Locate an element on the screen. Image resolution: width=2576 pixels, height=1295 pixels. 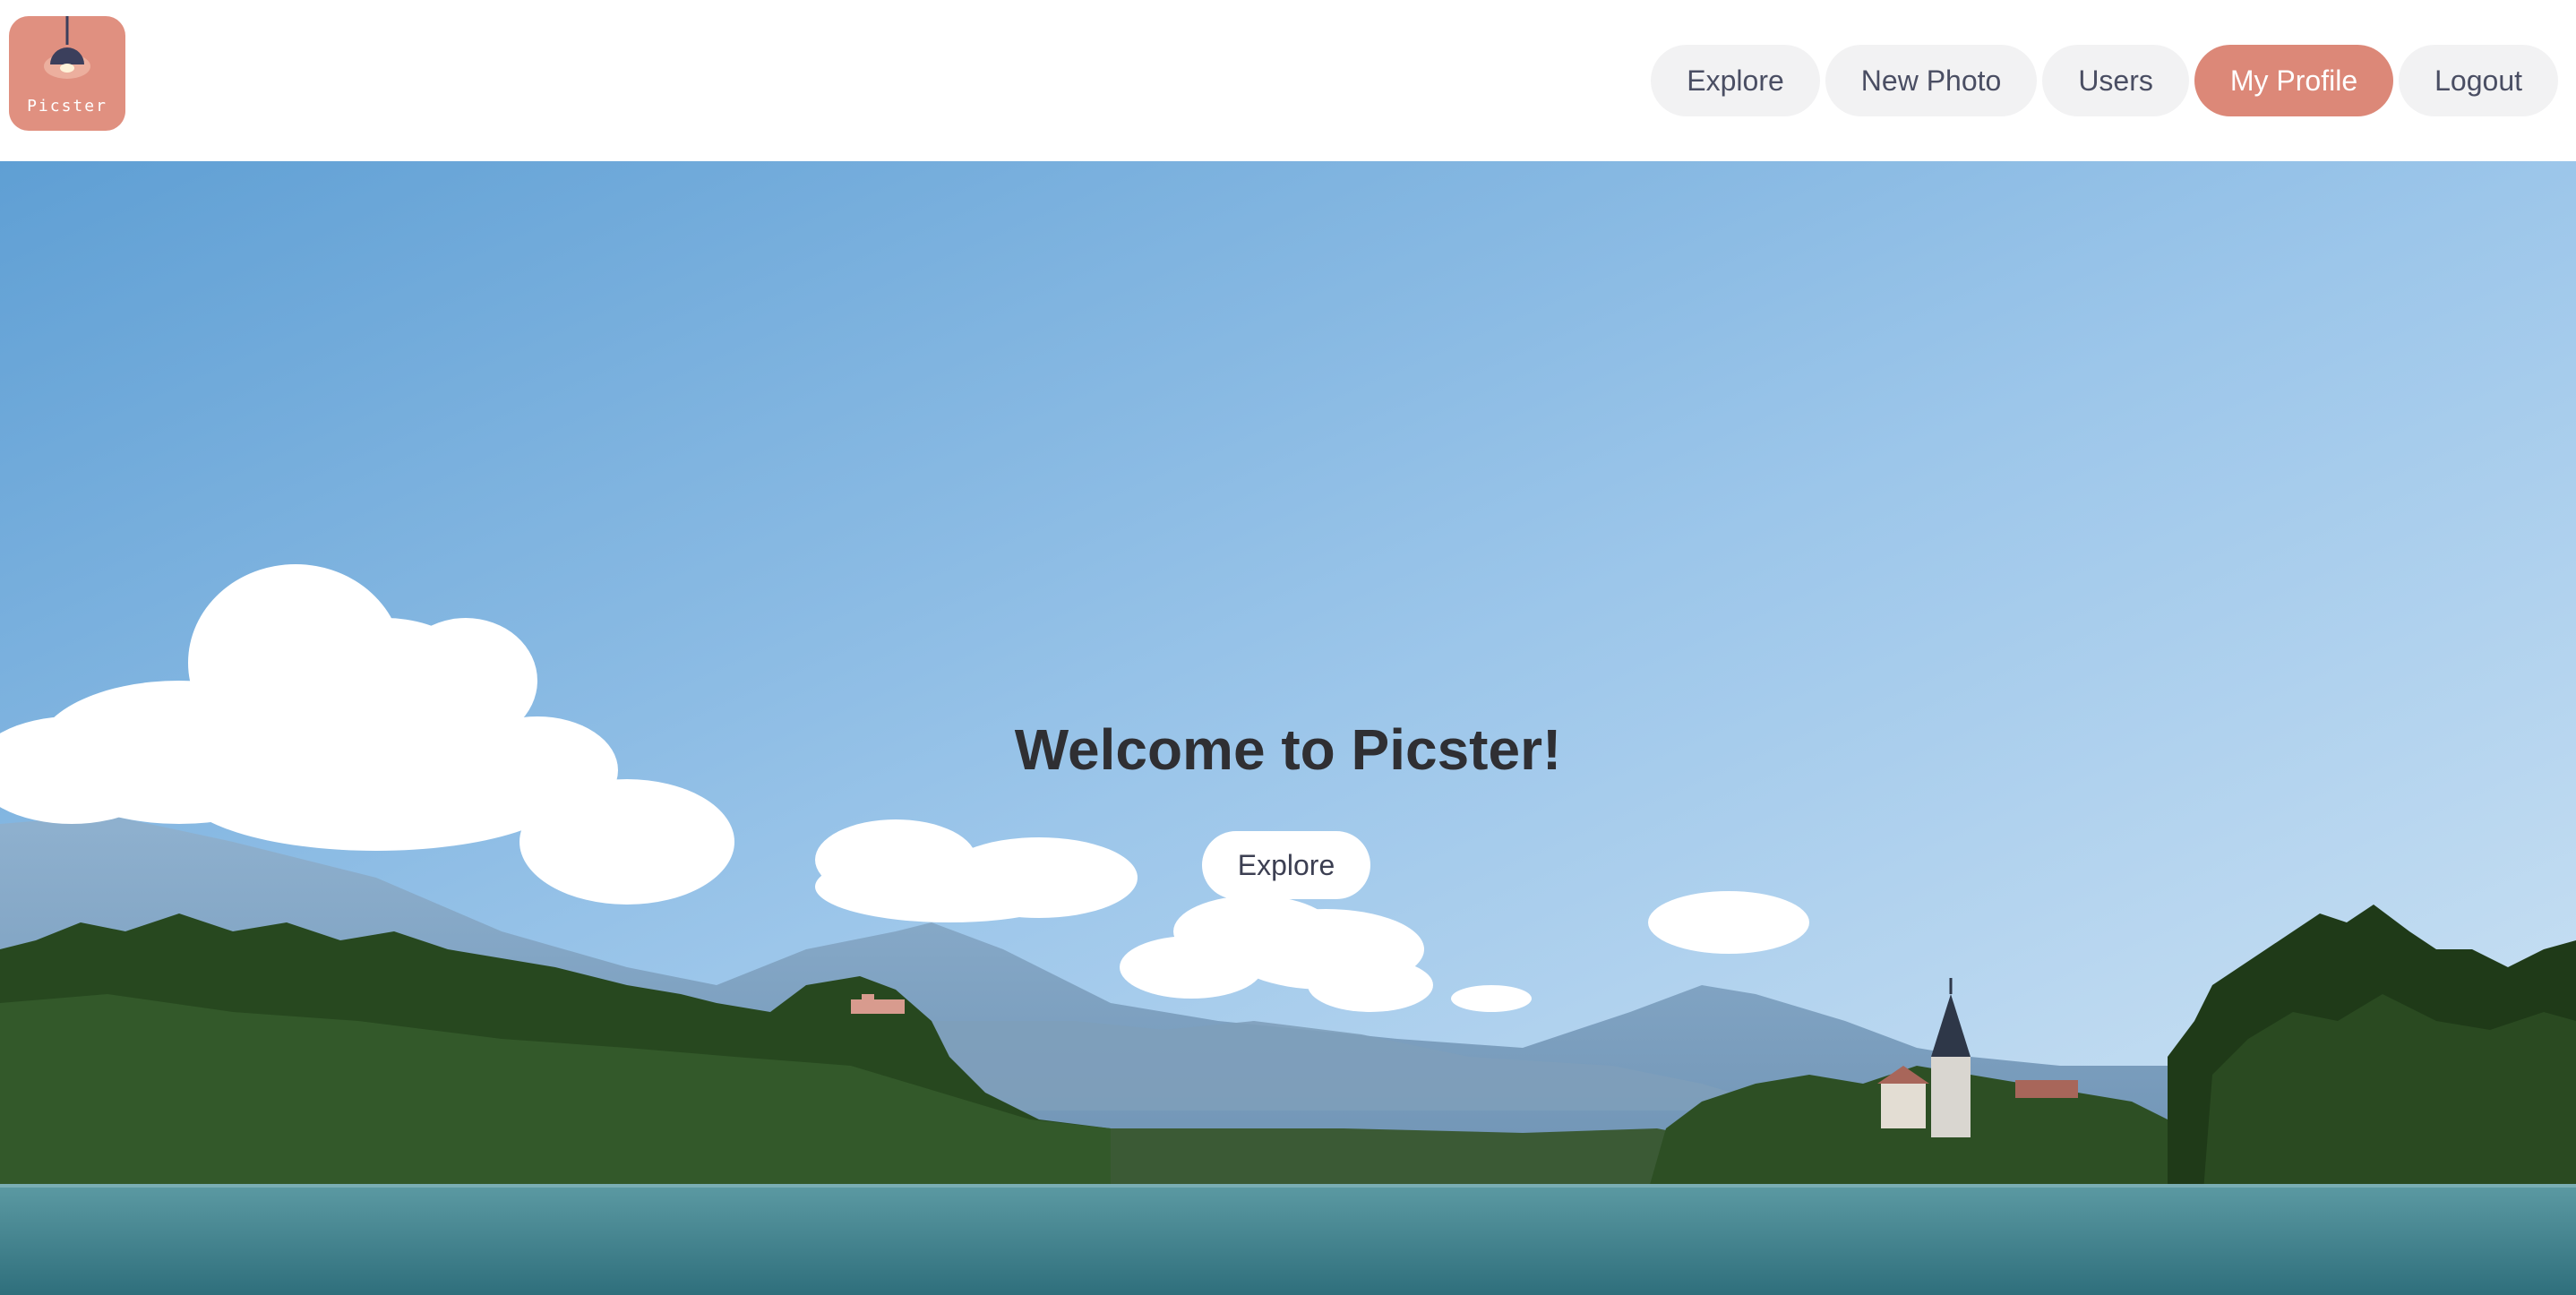
nav-my-profile-button: My Profile is located at coordinates (2294, 80).